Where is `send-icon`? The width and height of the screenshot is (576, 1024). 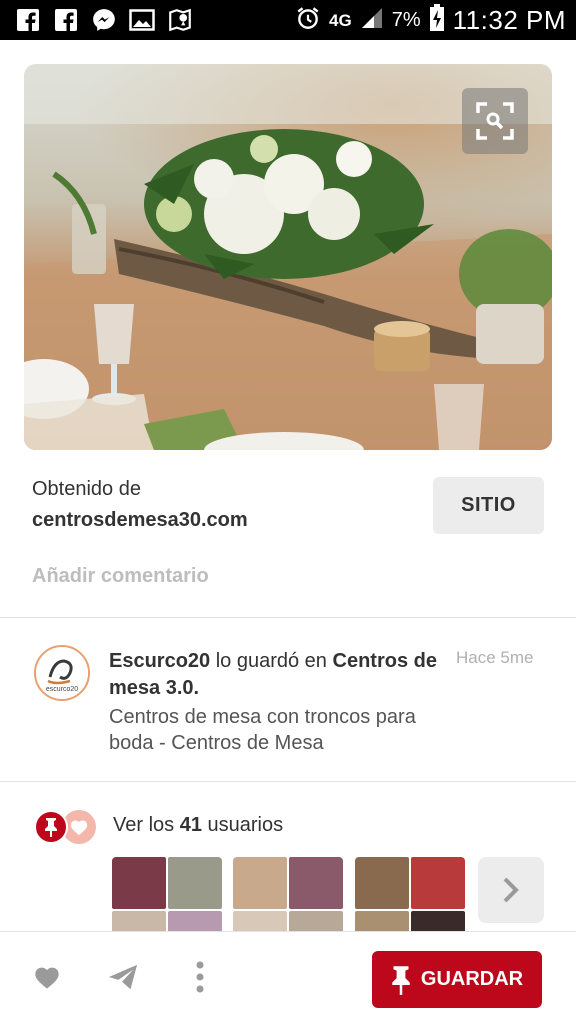 send-icon is located at coordinates (123, 977).